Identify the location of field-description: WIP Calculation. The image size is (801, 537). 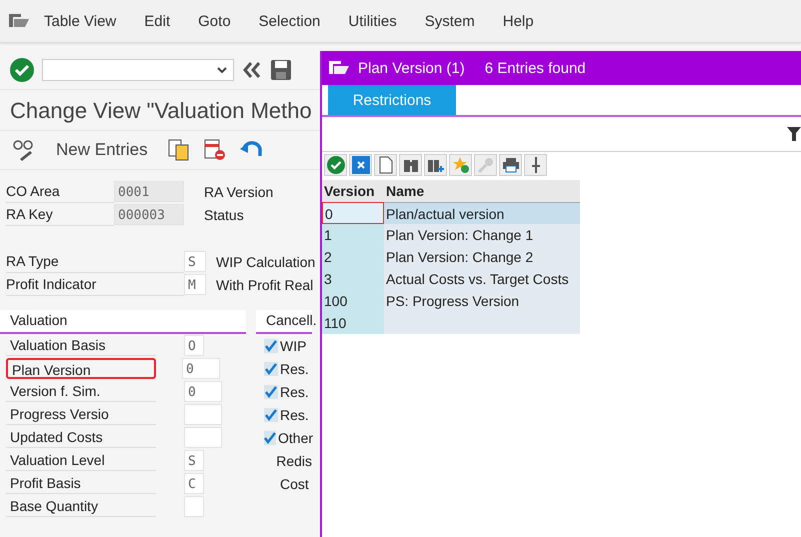
(265, 262).